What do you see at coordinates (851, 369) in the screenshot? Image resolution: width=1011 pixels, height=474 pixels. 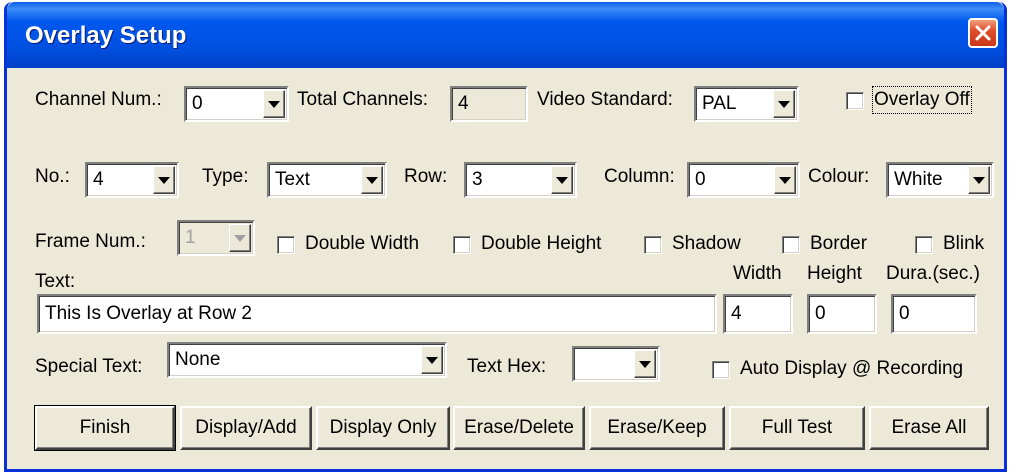 I see `auto-display-label: Auto Display @ Recording` at bounding box center [851, 369].